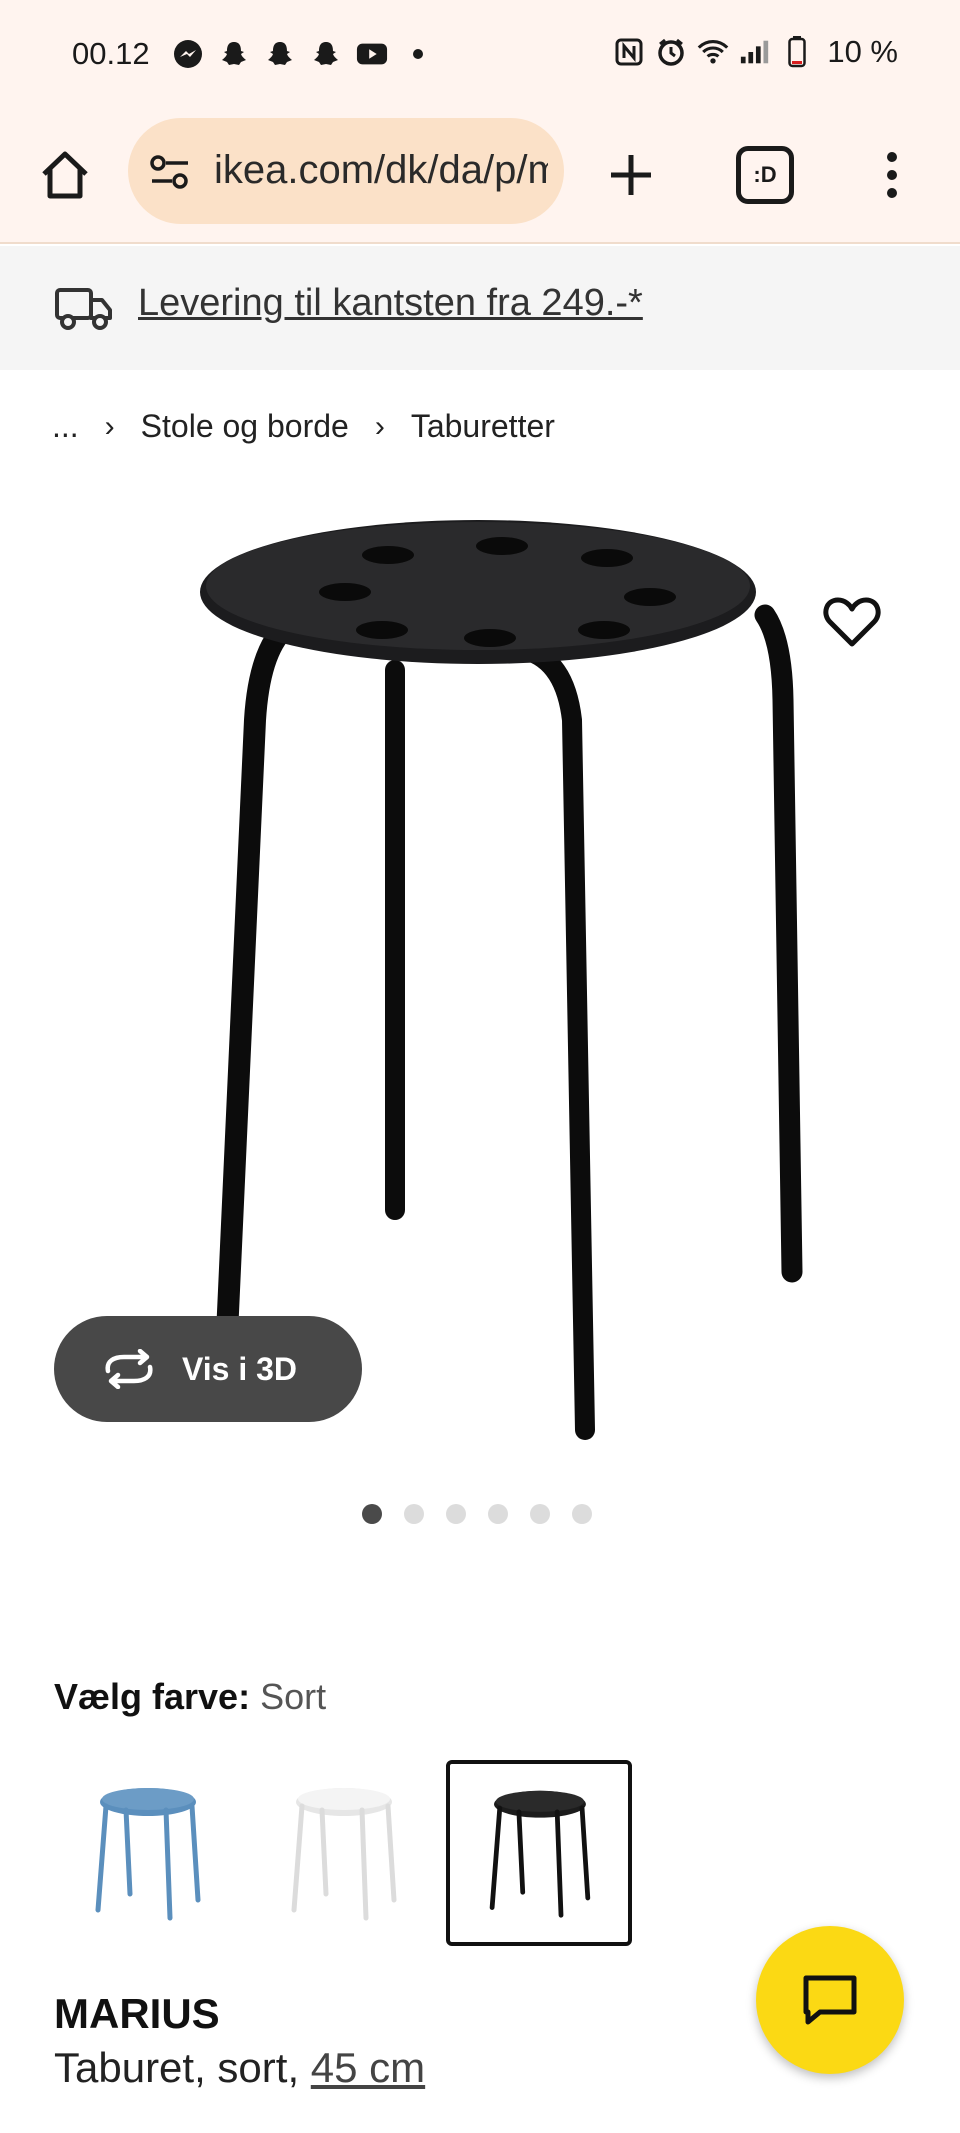 Image resolution: width=960 pixels, height=2133 pixels. What do you see at coordinates (372, 54) in the screenshot?
I see `youtube-icon` at bounding box center [372, 54].